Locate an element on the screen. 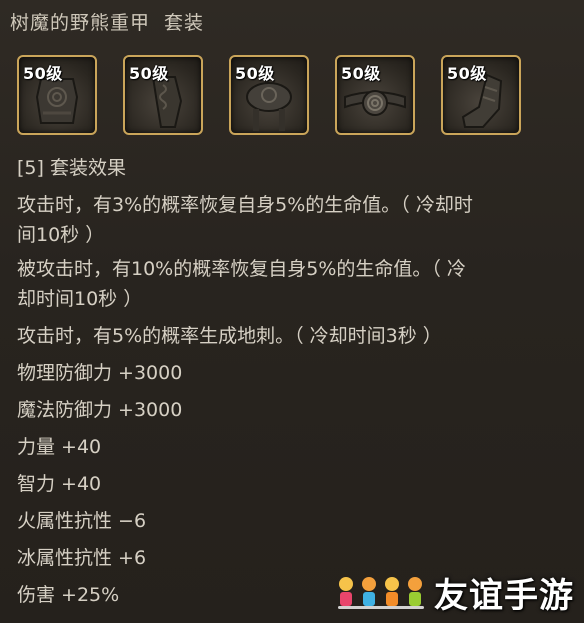 This screenshot has width=584, height=623. effect-2-line-a: 被攻击时，有10%的概率恢复自身5%的生命值。（ 冷 is located at coordinates (241, 269).